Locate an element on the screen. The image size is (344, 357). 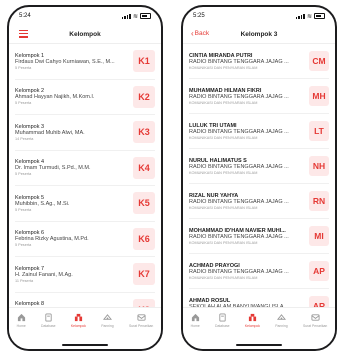
kelompok-leader: Muhibbin, S.Ag., M.Si. is located at coordinates (42, 203).